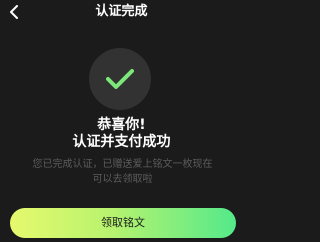 The height and width of the screenshot is (242, 320). What do you see at coordinates (121, 125) in the screenshot?
I see `success-title: 恭喜你!` at bounding box center [121, 125].